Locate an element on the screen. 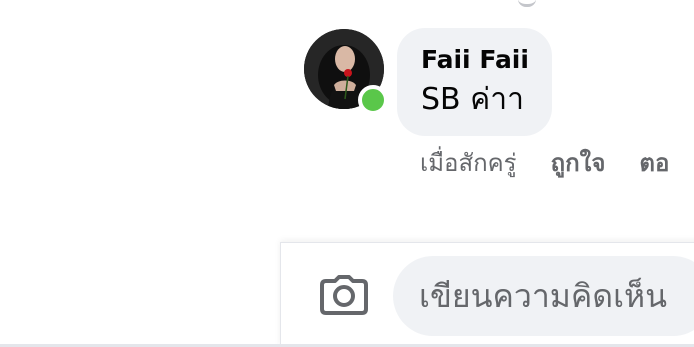 The image size is (694, 347). comment-input: เขียนความคิดเห็น is located at coordinates (543, 296).